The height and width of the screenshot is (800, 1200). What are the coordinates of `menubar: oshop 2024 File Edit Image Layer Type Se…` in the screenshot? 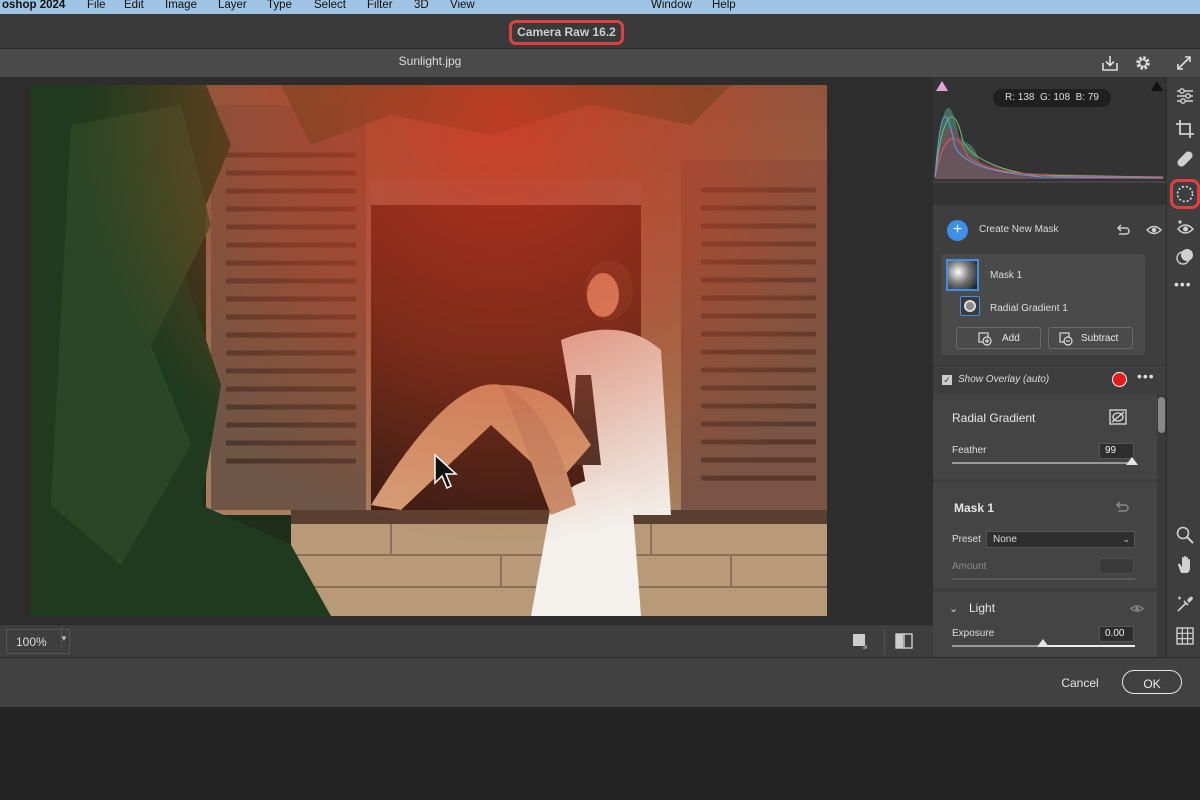 It's located at (600, 7).